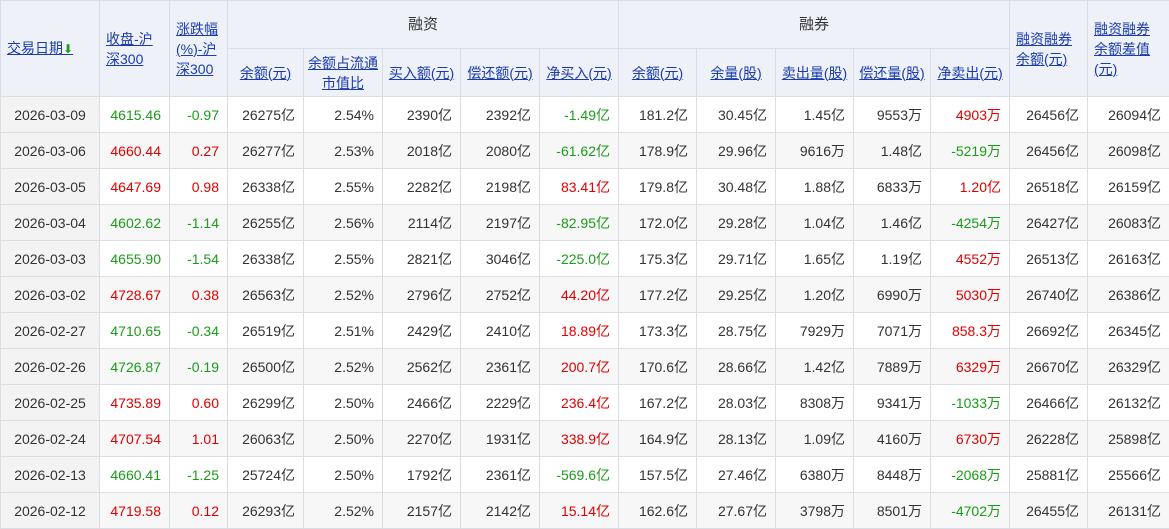  What do you see at coordinates (68, 49) in the screenshot?
I see `sort-down-icon: ⬇` at bounding box center [68, 49].